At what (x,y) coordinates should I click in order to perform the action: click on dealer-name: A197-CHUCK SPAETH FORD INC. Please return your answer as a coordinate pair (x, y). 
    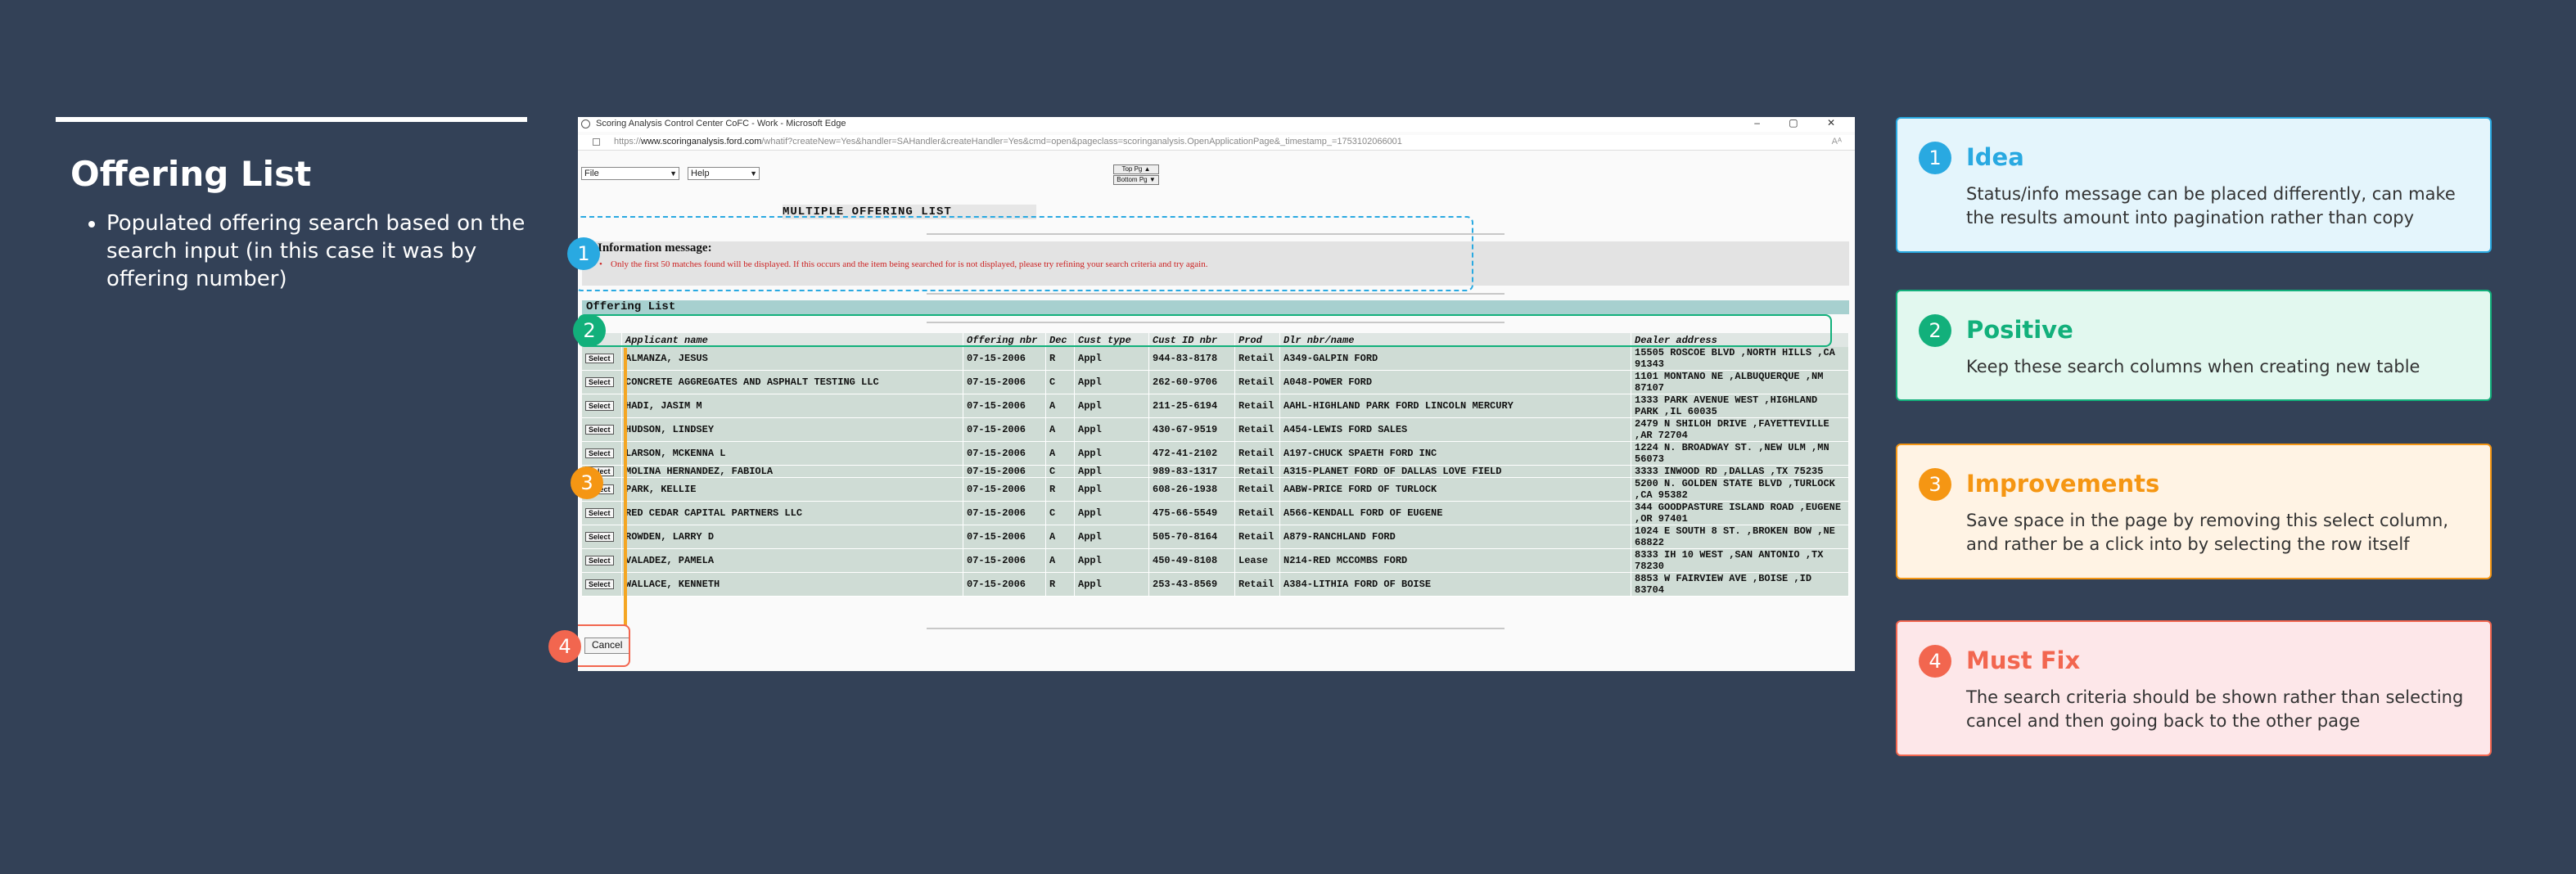
    Looking at the image, I should click on (1455, 454).